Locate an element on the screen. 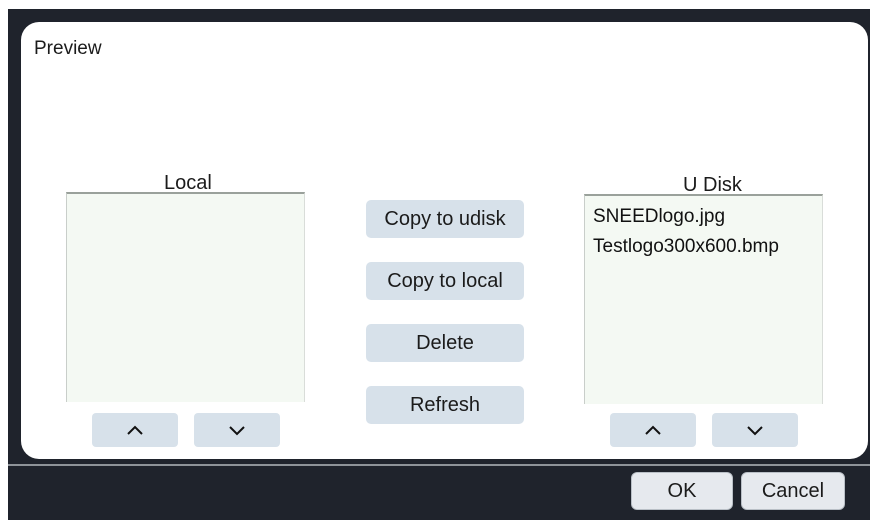  copy-to-local-button: Copy to local is located at coordinates (445, 281).